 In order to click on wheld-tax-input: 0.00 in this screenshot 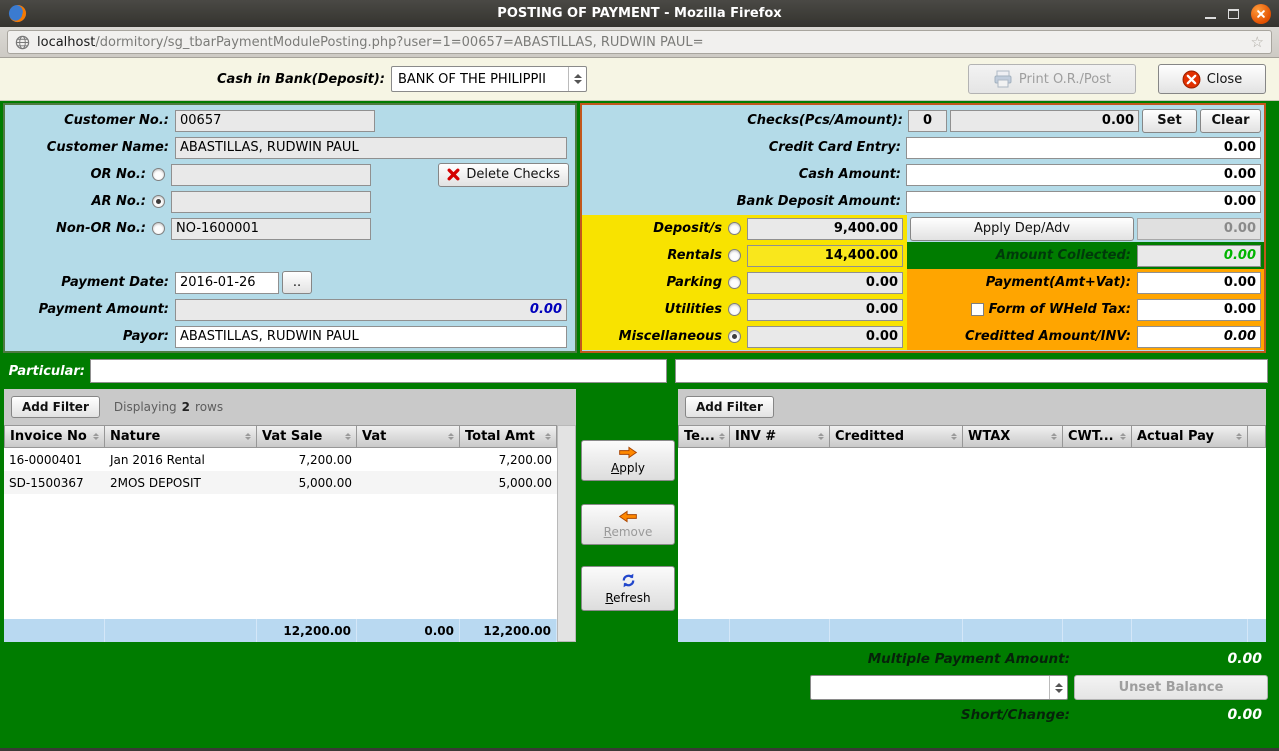, I will do `click(1199, 309)`.